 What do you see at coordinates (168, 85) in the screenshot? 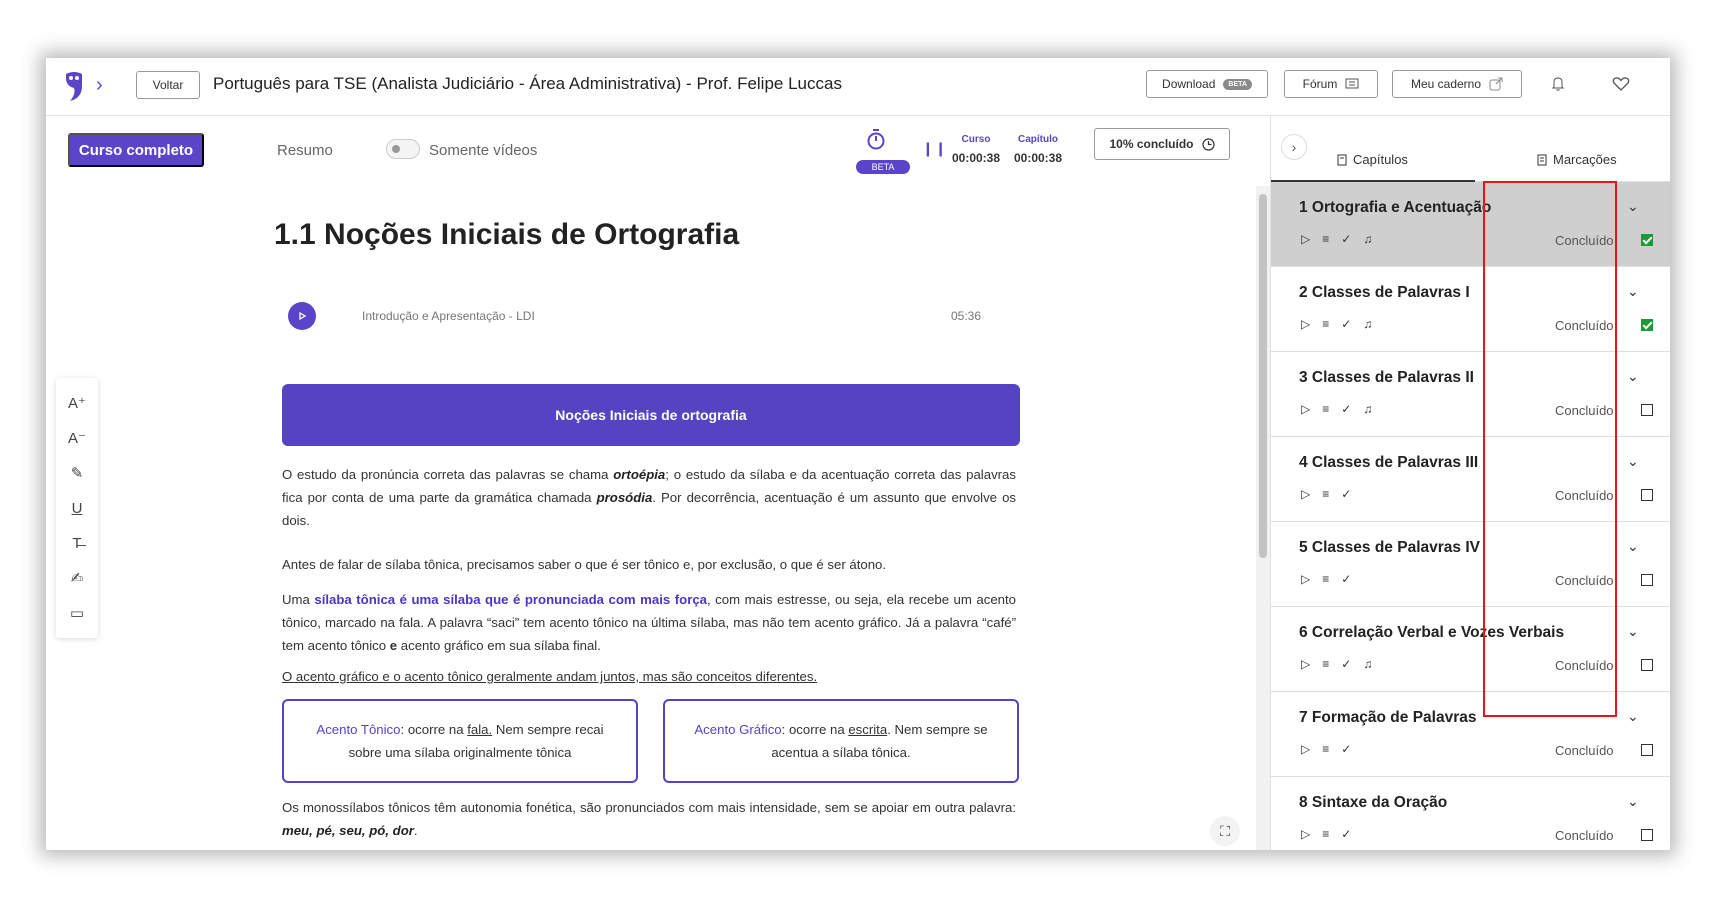
I see `back-button: Voltar` at bounding box center [168, 85].